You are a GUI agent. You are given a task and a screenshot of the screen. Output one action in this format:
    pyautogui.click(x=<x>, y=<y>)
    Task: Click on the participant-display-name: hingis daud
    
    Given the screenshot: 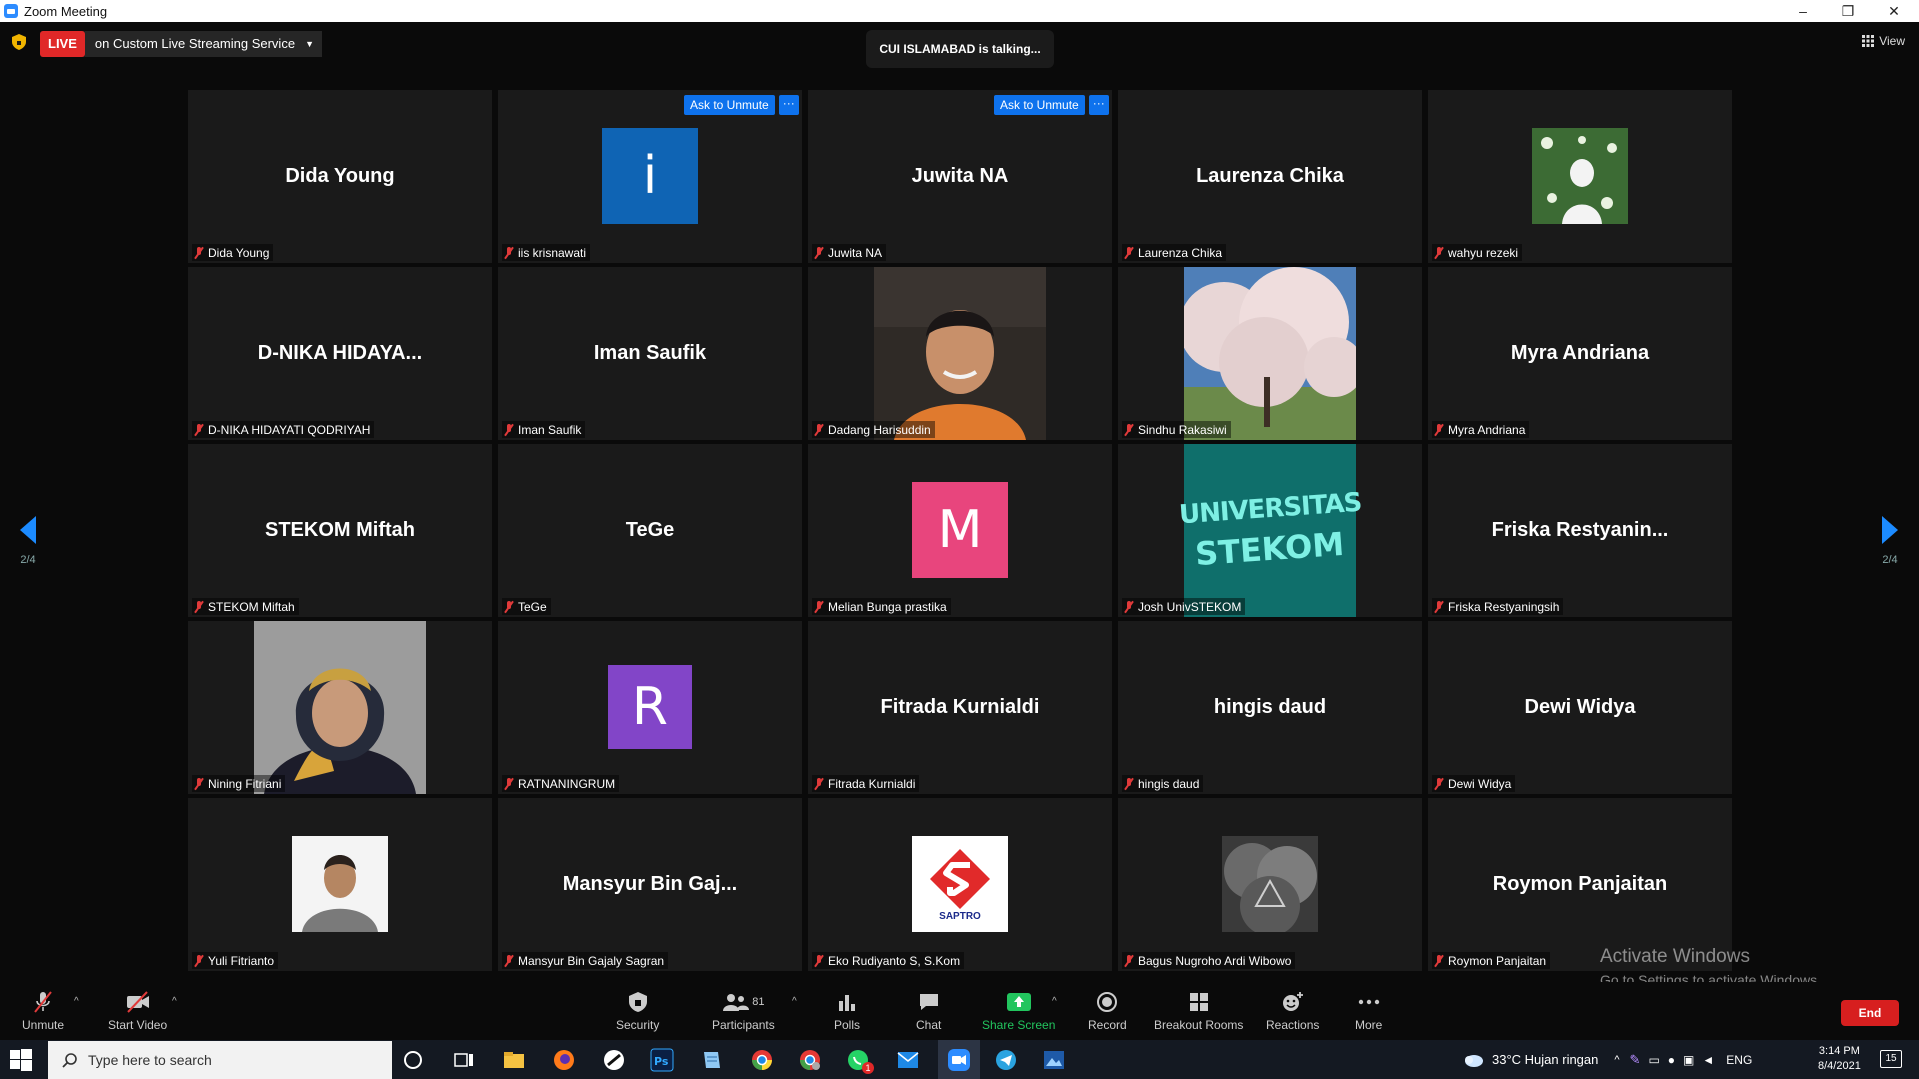 What is the action you would take?
    pyautogui.click(x=1270, y=707)
    